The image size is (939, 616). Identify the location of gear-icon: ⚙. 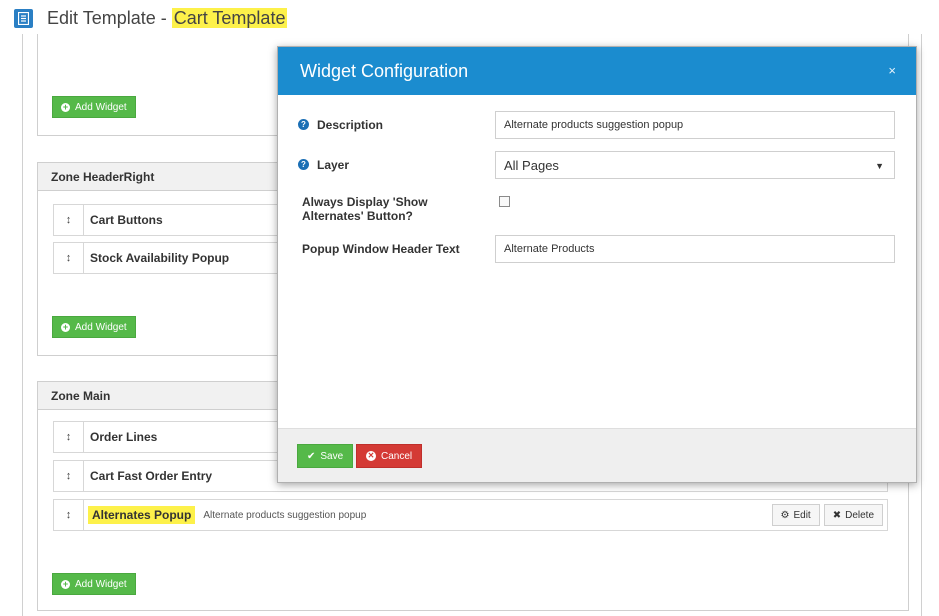
(785, 515).